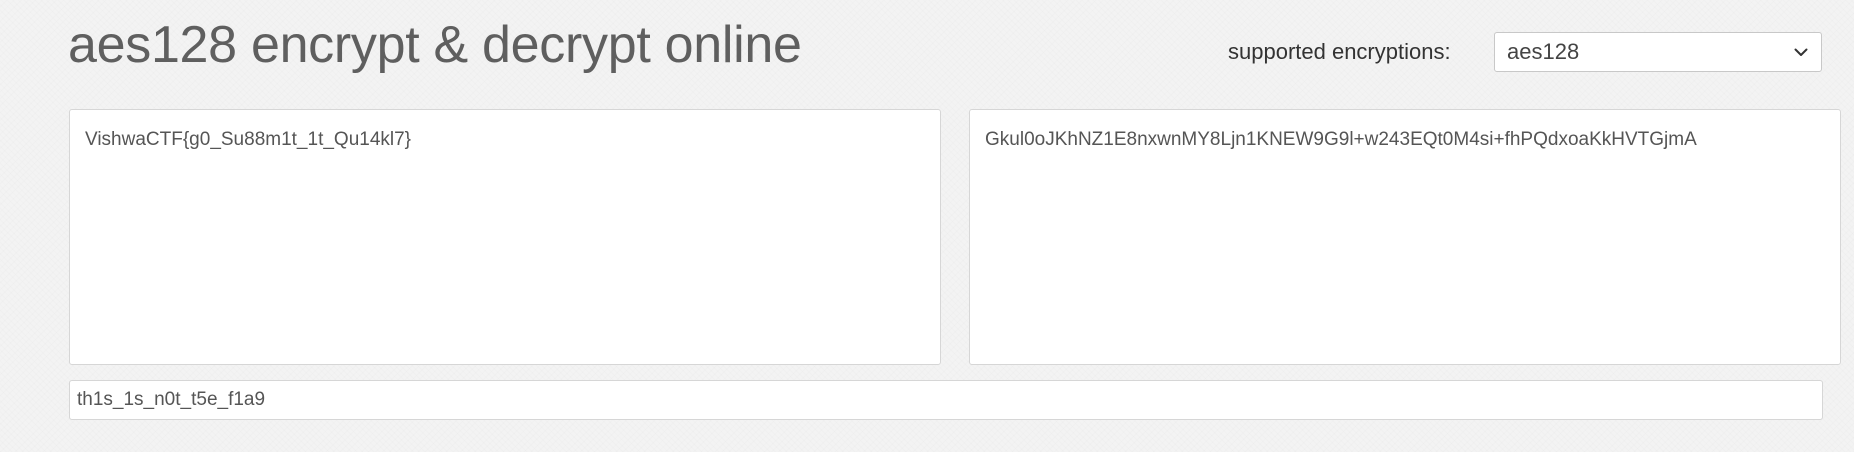  What do you see at coordinates (1543, 51) in the screenshot?
I see `encryption-select-value: aes128` at bounding box center [1543, 51].